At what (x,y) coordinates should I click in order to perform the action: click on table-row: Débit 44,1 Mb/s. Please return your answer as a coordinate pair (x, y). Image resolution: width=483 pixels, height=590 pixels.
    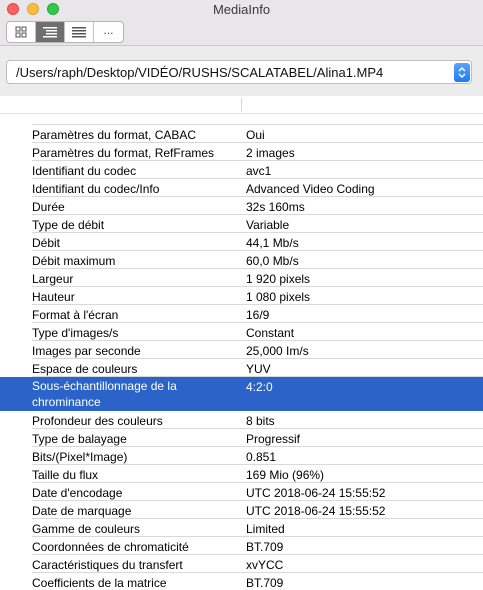
    Looking at the image, I should click on (241, 242).